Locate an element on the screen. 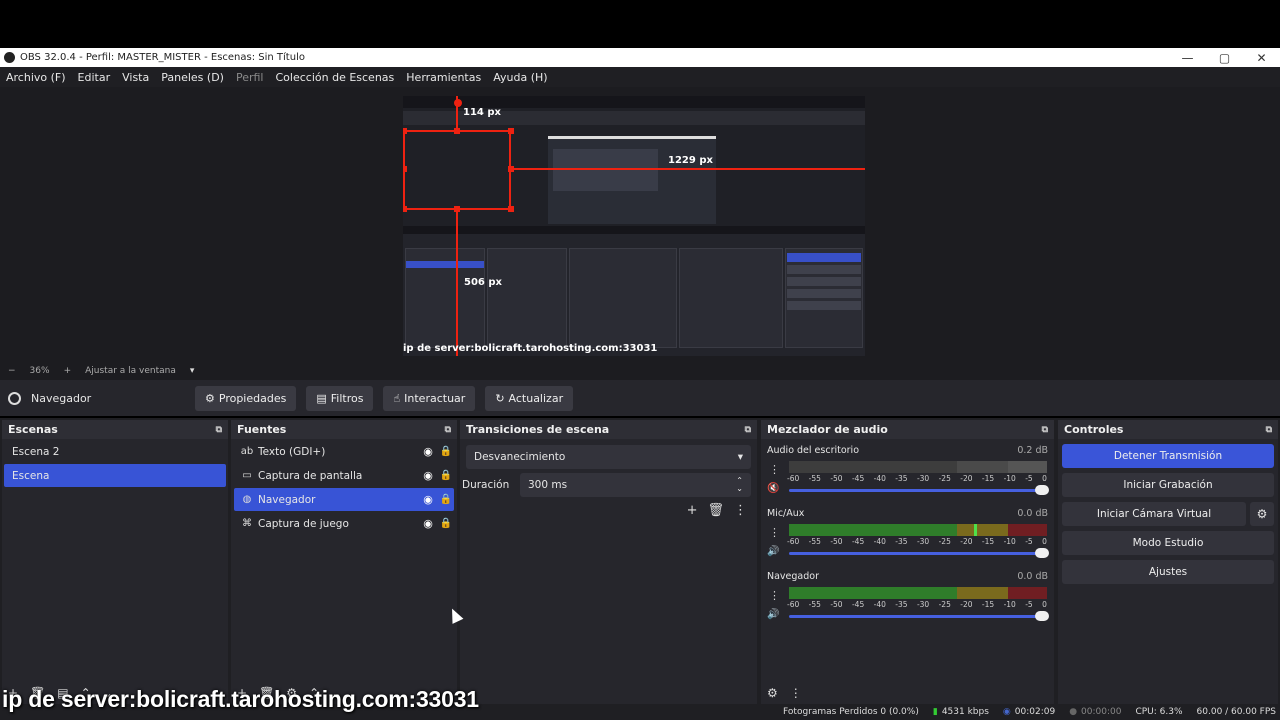 This screenshot has width=1280, height=720. scene-item: Escena is located at coordinates (115, 475).